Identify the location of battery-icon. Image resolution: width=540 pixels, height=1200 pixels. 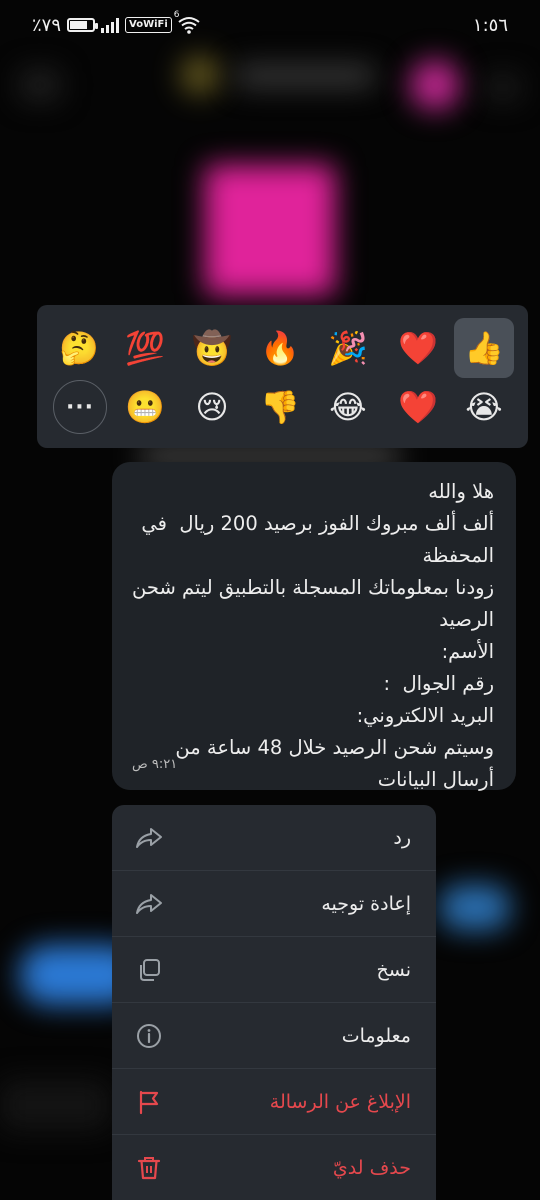
(83, 25).